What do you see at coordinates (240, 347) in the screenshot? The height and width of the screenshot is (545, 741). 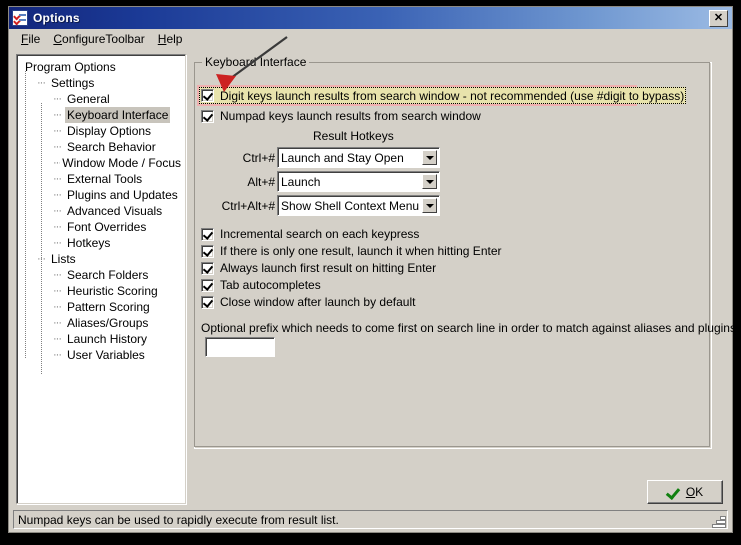 I see `prefix-input` at bounding box center [240, 347].